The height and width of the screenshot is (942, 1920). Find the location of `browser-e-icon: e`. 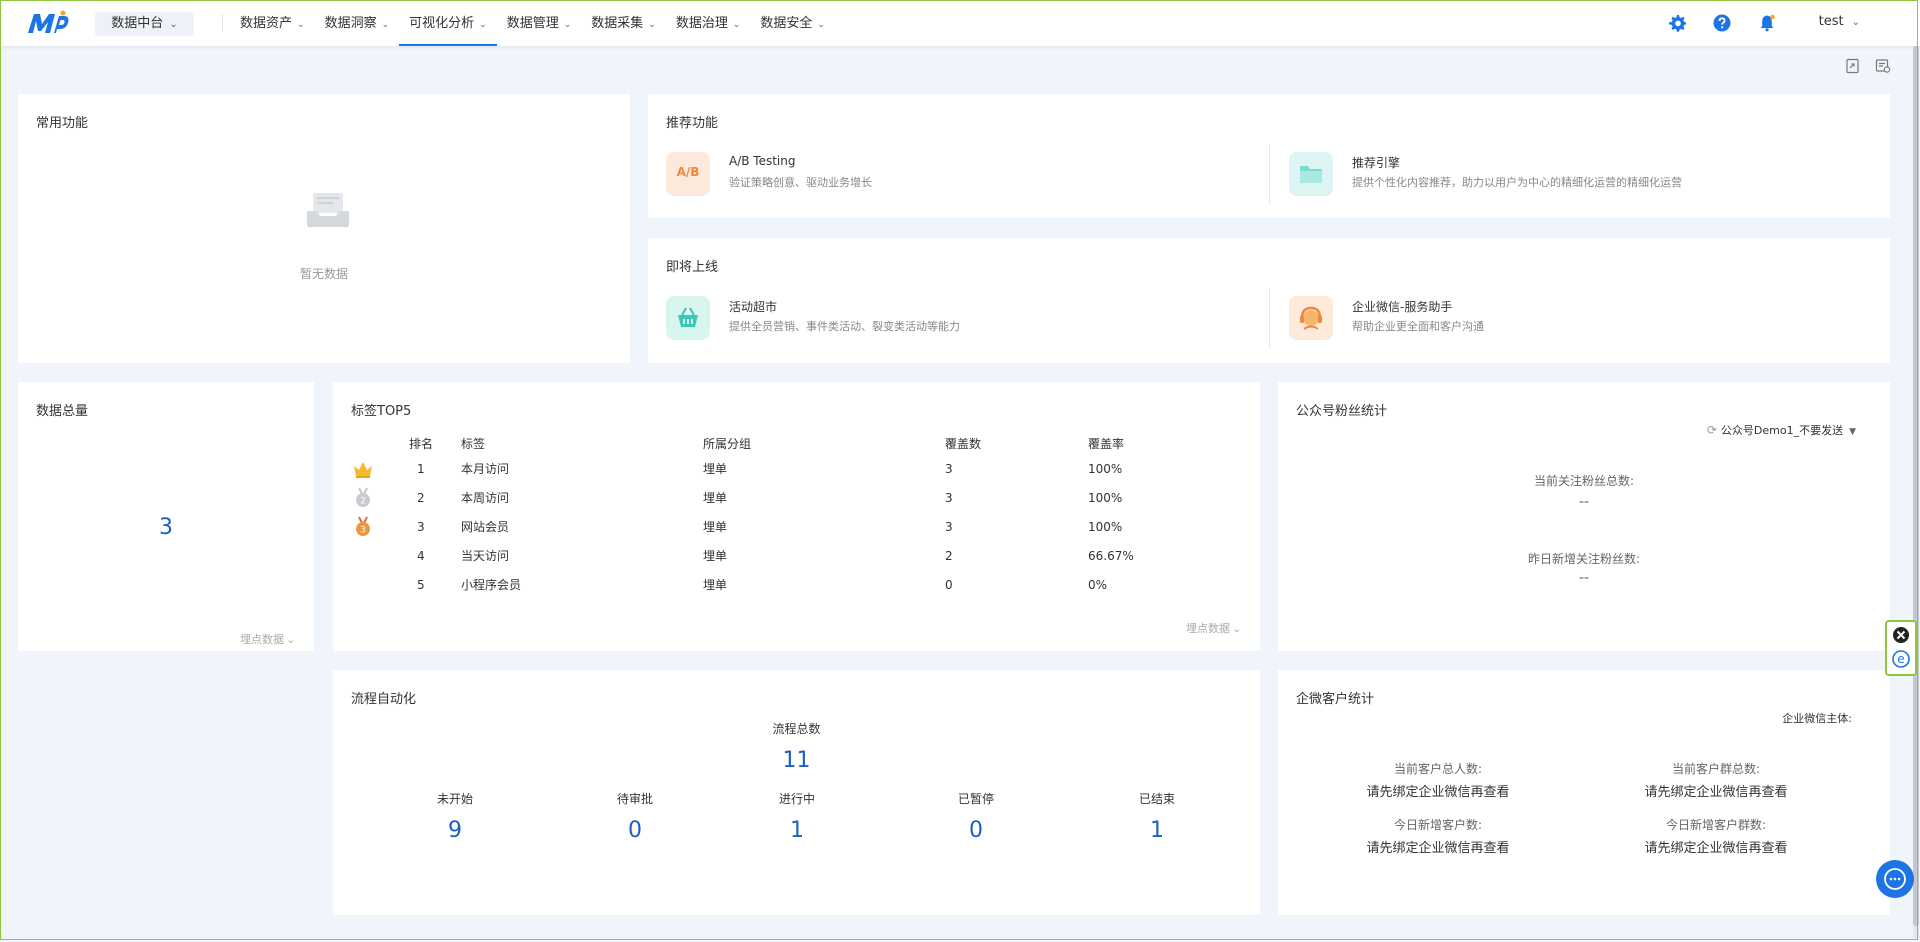

browser-e-icon: e is located at coordinates (1901, 659).